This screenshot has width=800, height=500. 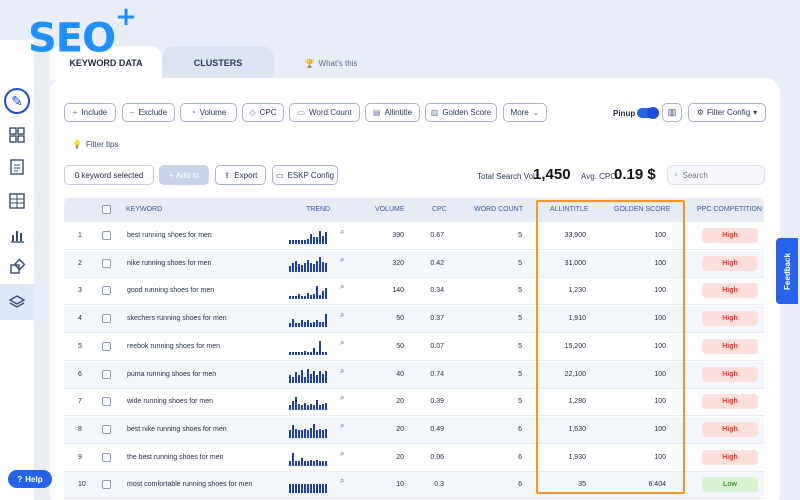 I want to click on cpc-button: ◇ CPC, so click(x=263, y=112).